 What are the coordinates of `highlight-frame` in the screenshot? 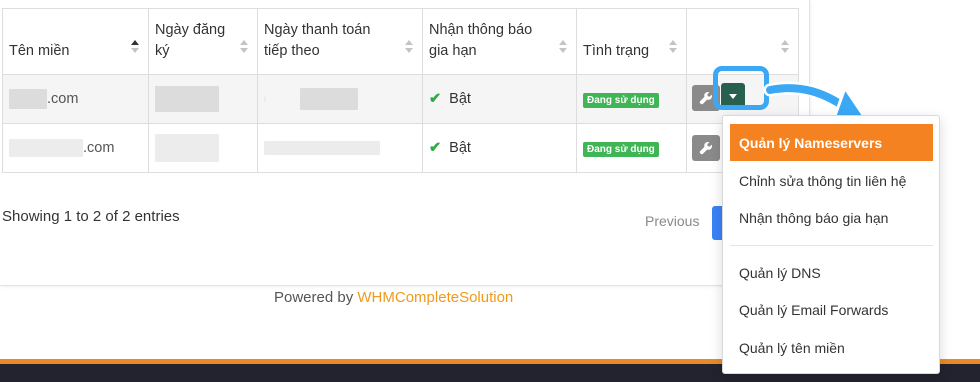 It's located at (741, 88).